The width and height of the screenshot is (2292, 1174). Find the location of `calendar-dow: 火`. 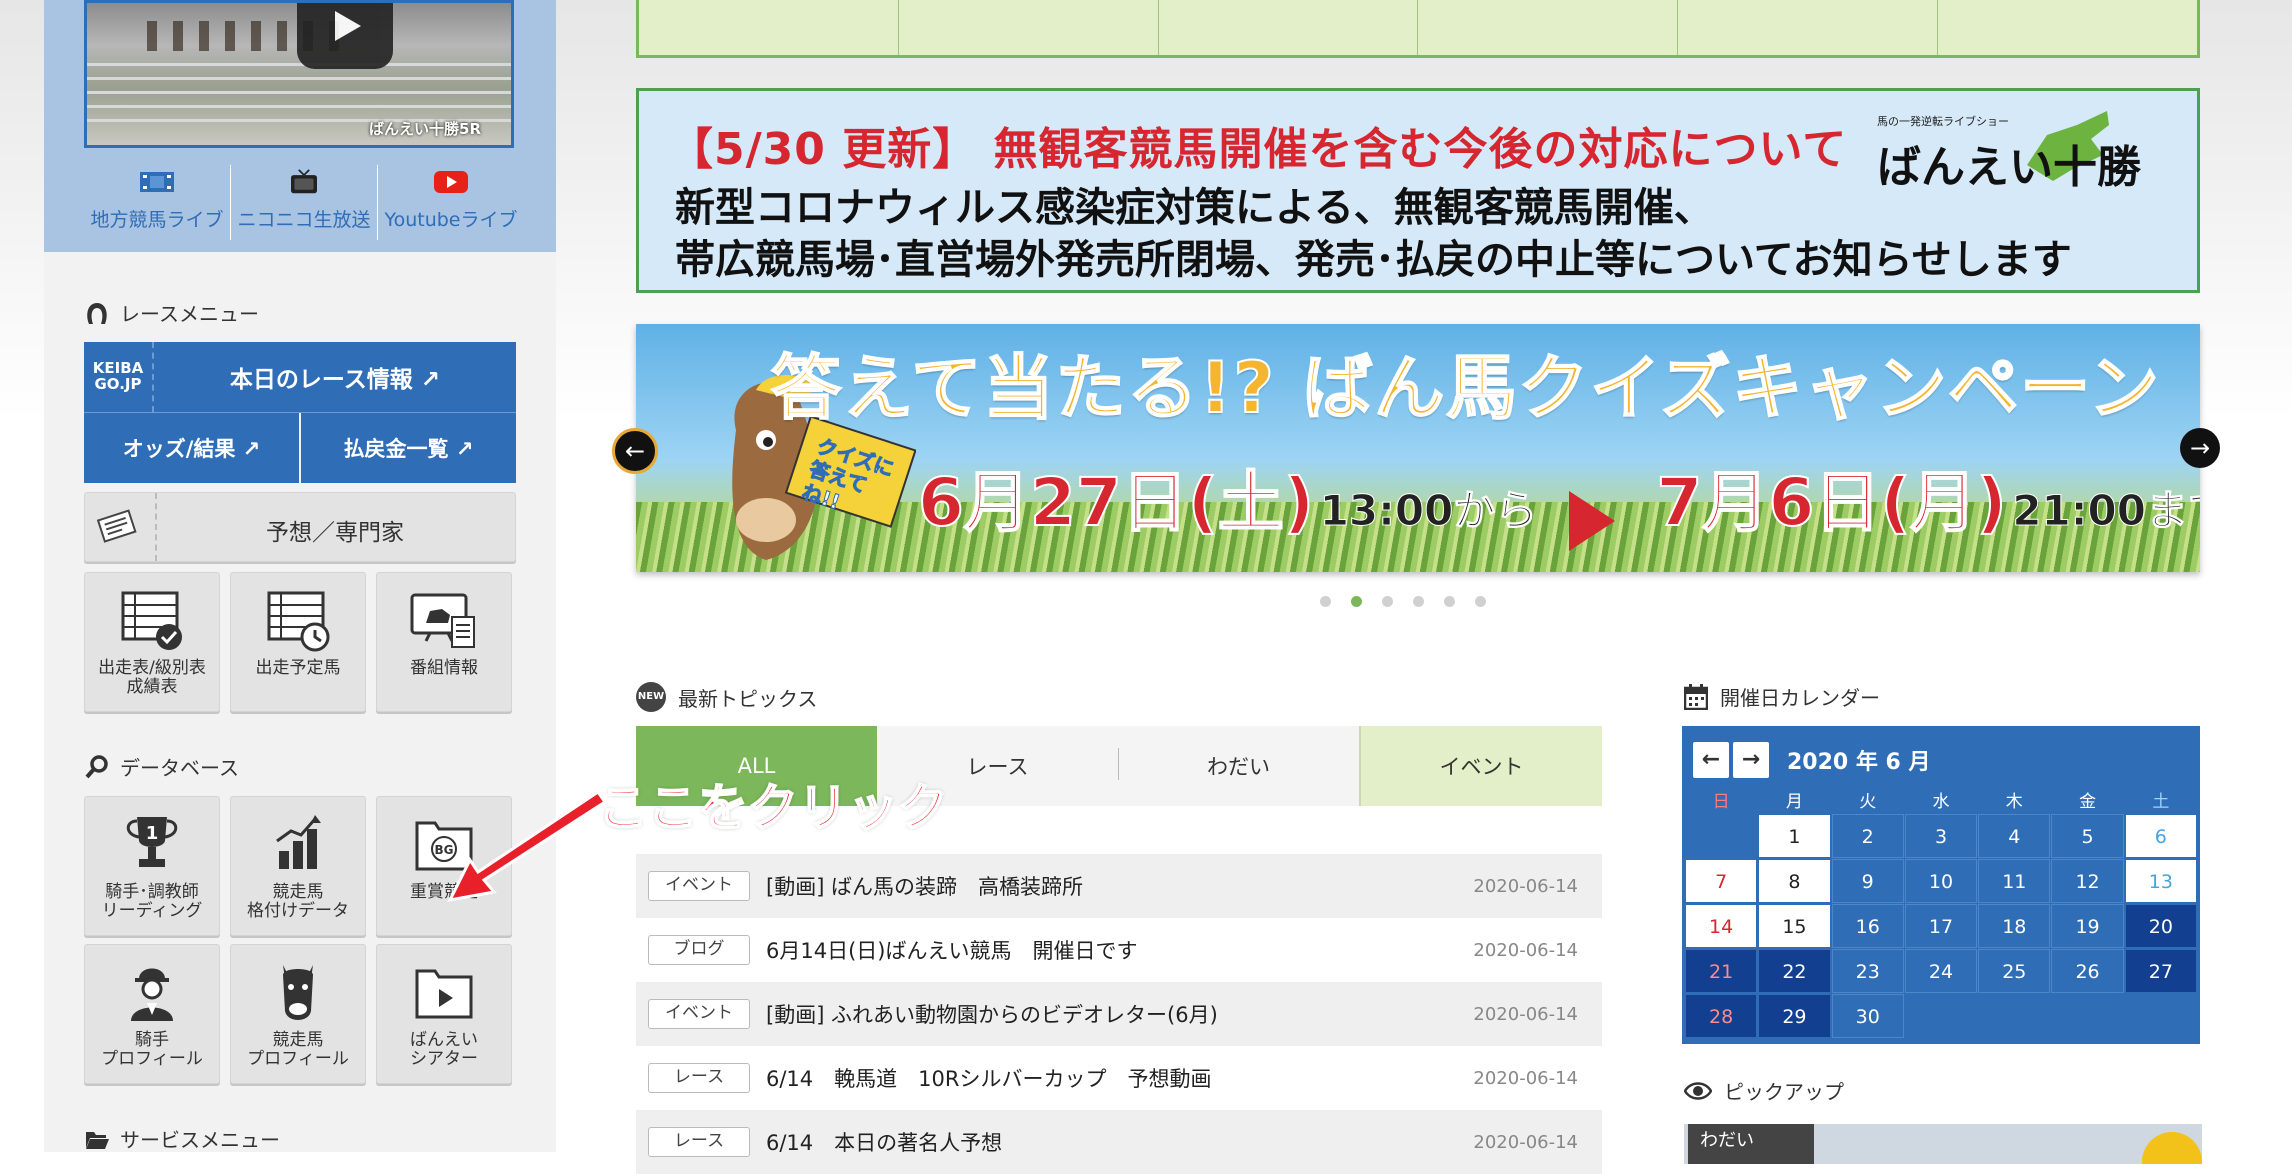

calendar-dow: 火 is located at coordinates (1867, 802).